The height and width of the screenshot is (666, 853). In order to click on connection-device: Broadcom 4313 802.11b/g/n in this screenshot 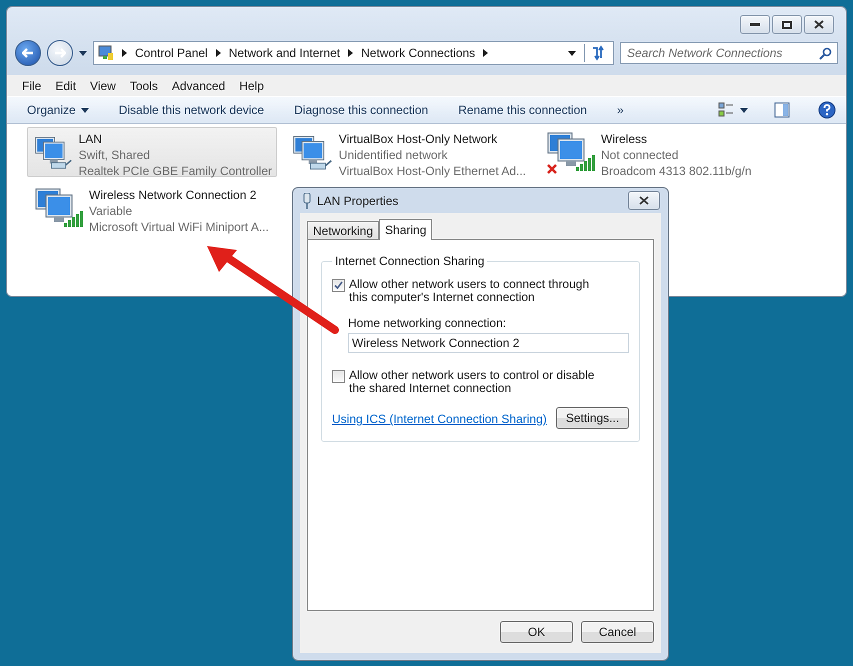, I will do `click(676, 171)`.